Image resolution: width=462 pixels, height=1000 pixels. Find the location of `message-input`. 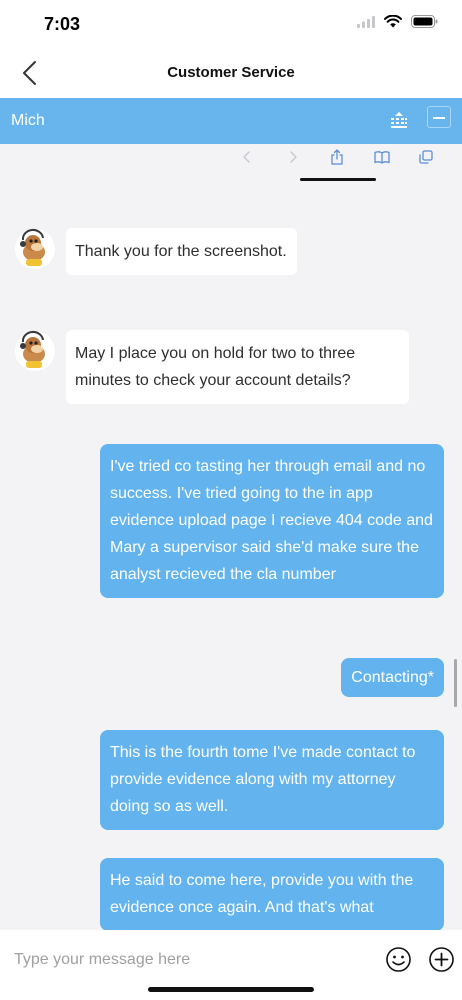

message-input is located at coordinates (109, 960).